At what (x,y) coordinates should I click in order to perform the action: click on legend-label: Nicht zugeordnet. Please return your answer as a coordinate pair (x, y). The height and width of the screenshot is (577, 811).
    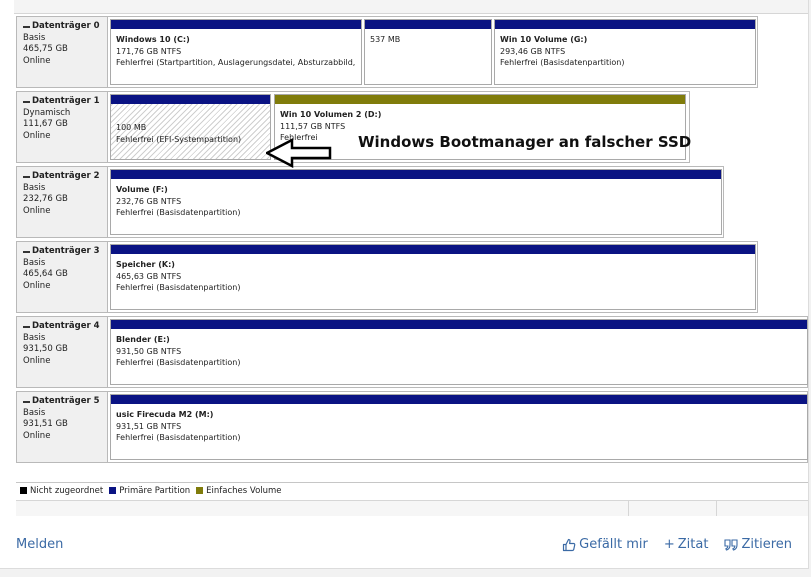
    Looking at the image, I should click on (67, 490).